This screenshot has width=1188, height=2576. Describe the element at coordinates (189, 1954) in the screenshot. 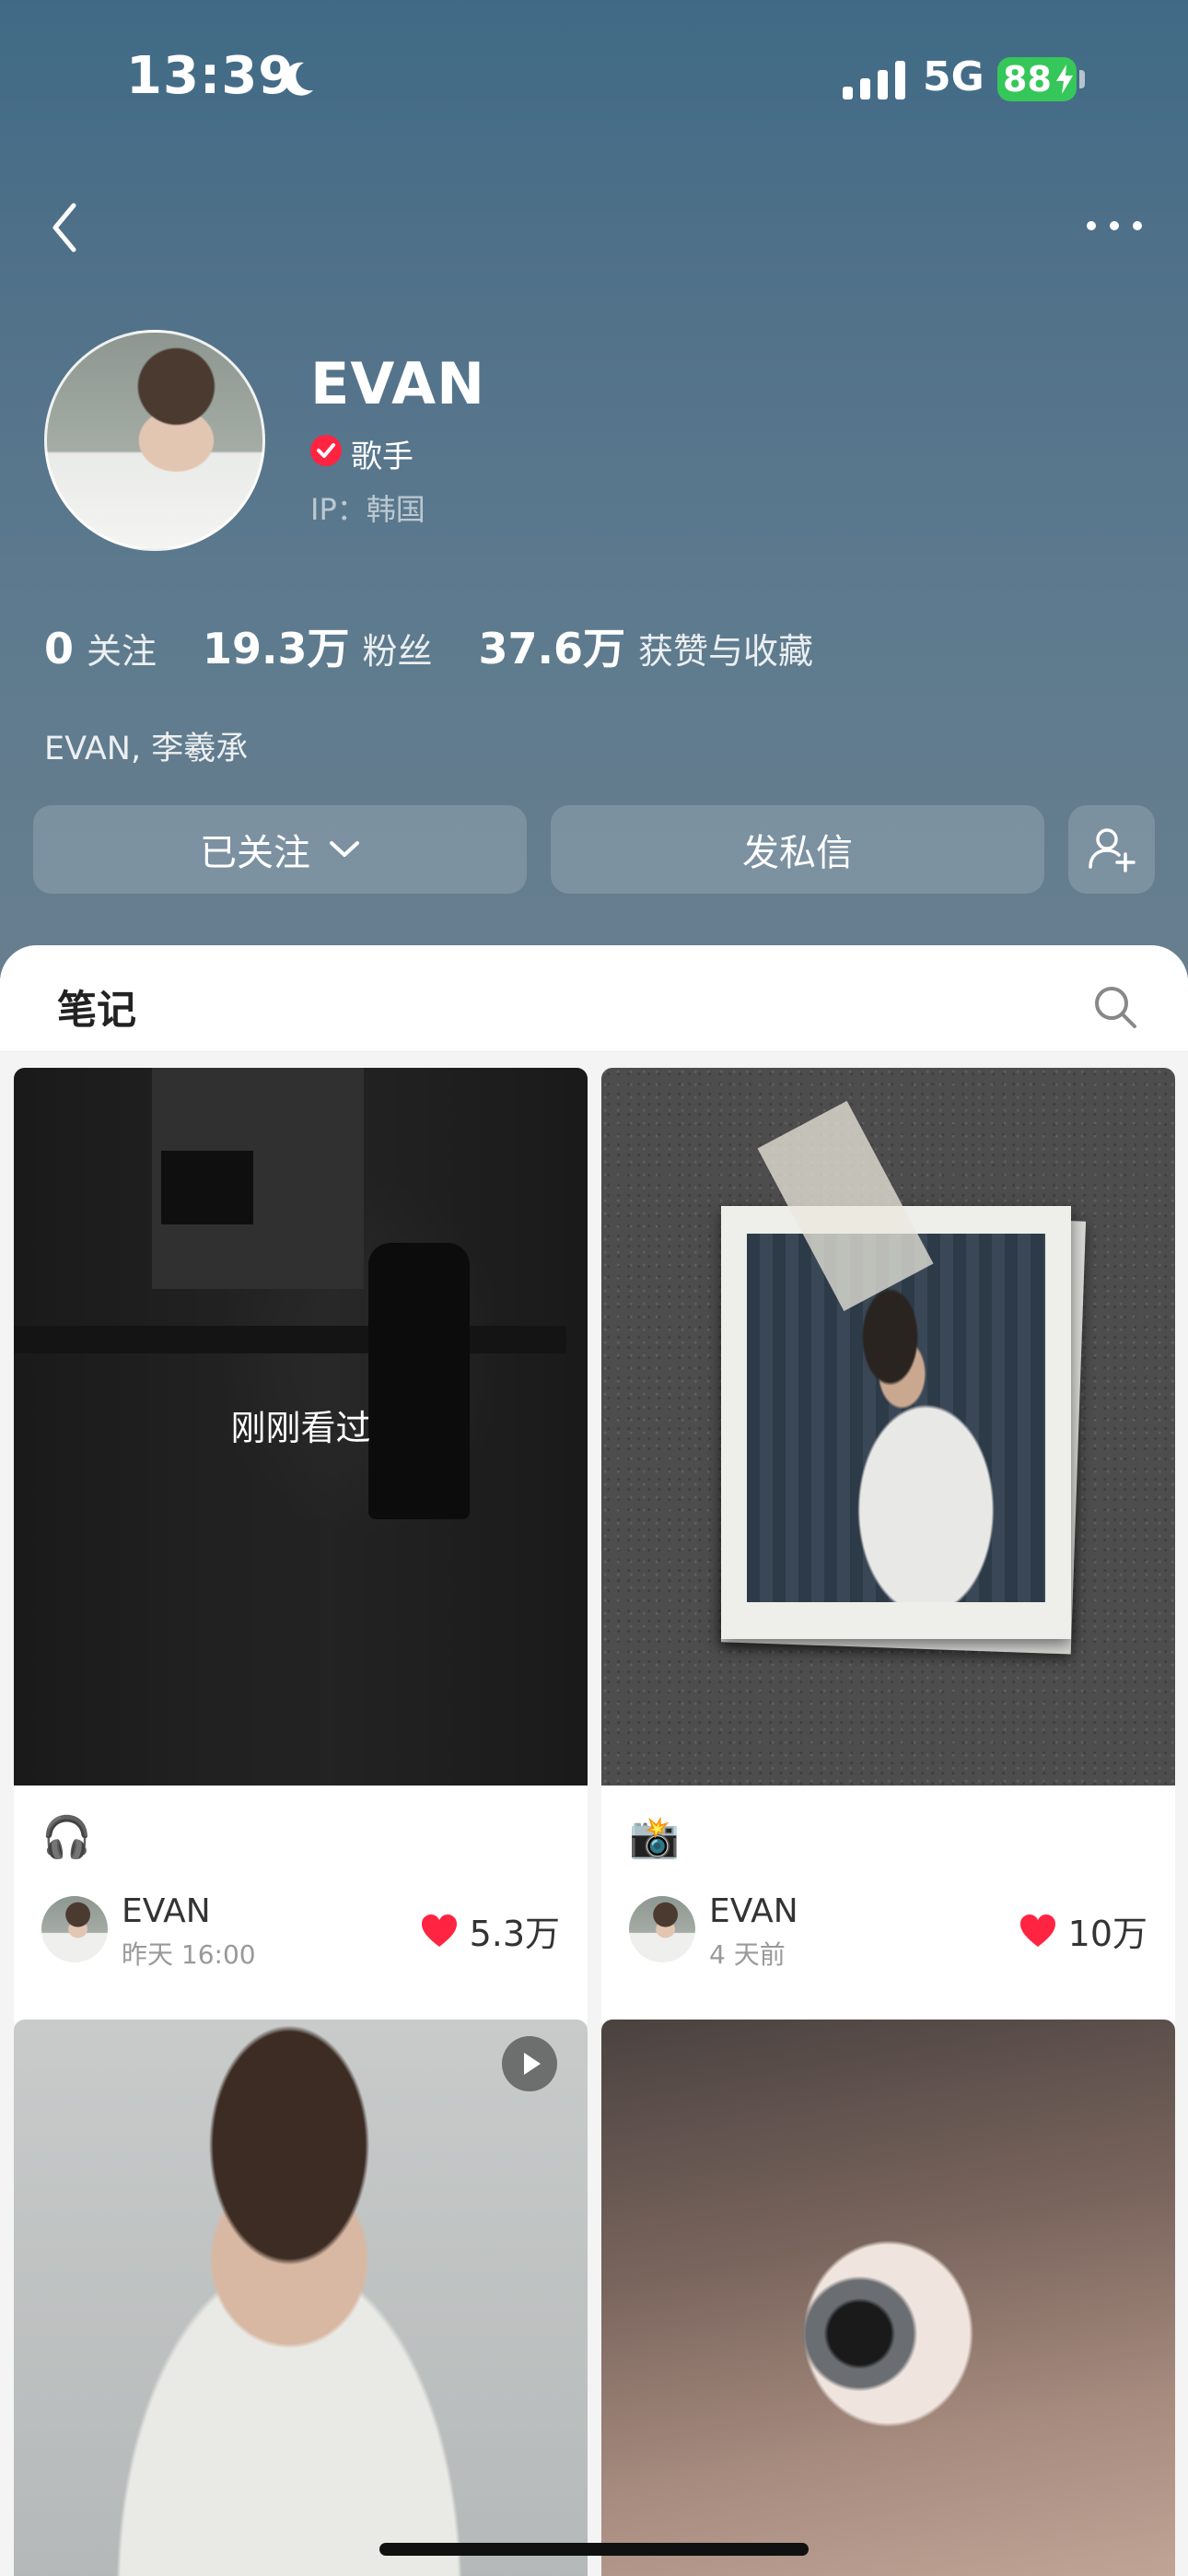

I see `note-time: 昨天 16:00` at that location.